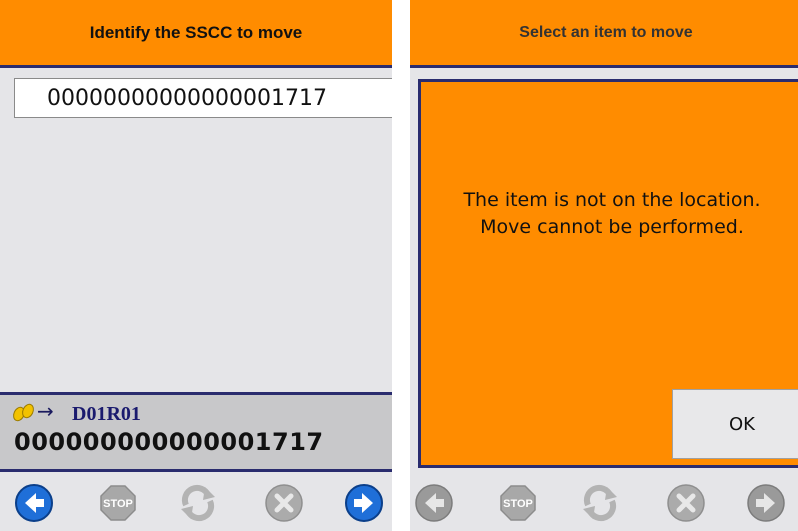 The width and height of the screenshot is (798, 531). What do you see at coordinates (401, 265) in the screenshot?
I see `screen-divider` at bounding box center [401, 265].